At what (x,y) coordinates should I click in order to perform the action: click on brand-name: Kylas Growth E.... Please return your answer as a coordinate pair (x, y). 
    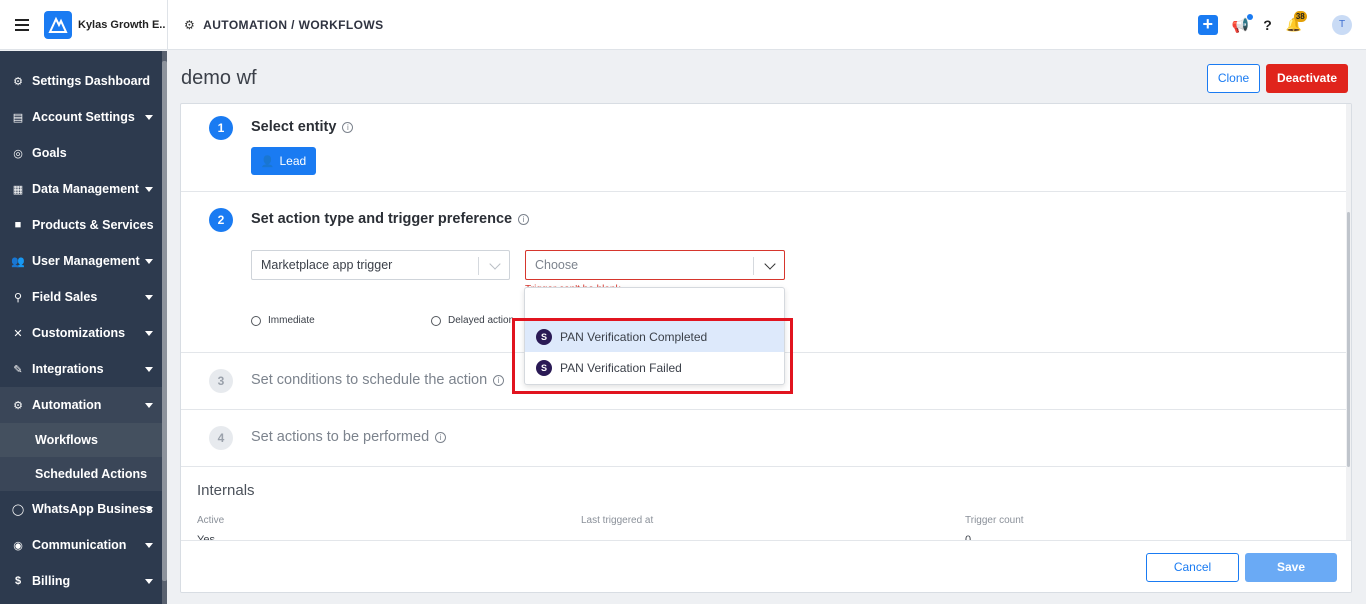
    Looking at the image, I should click on (122, 24).